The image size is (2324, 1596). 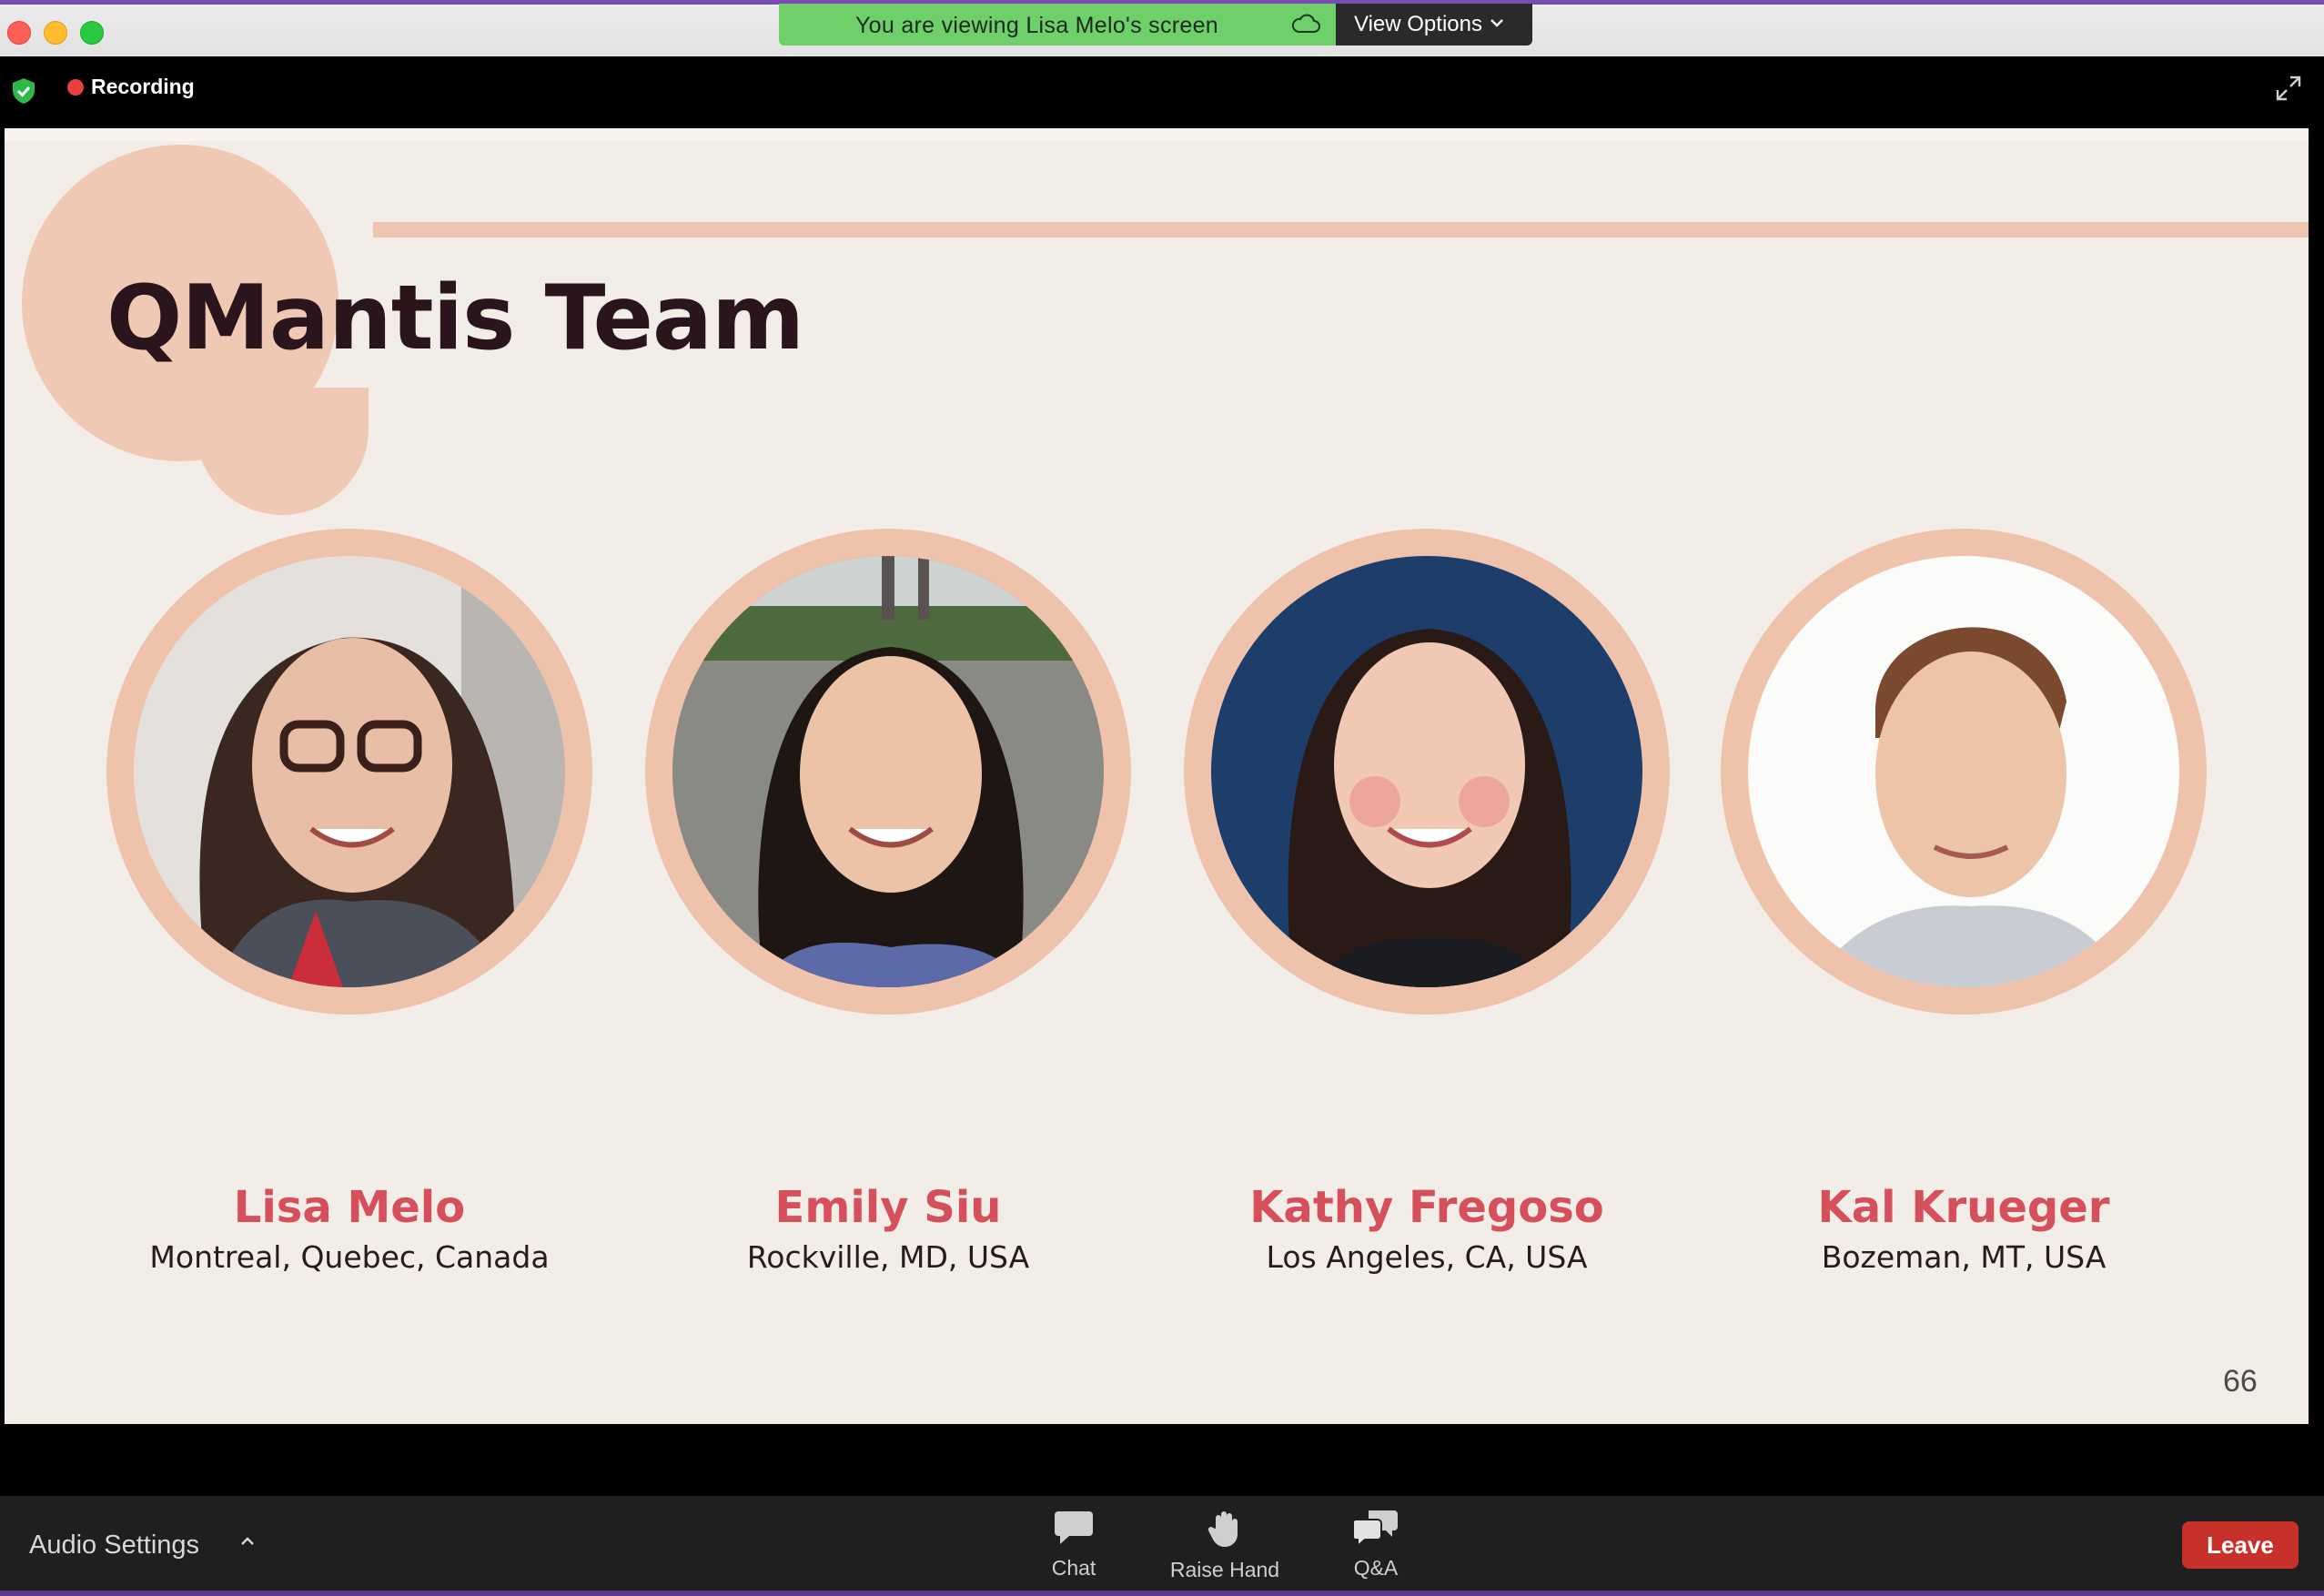 What do you see at coordinates (1376, 1568) in the screenshot?
I see `qa-label: Q&A` at bounding box center [1376, 1568].